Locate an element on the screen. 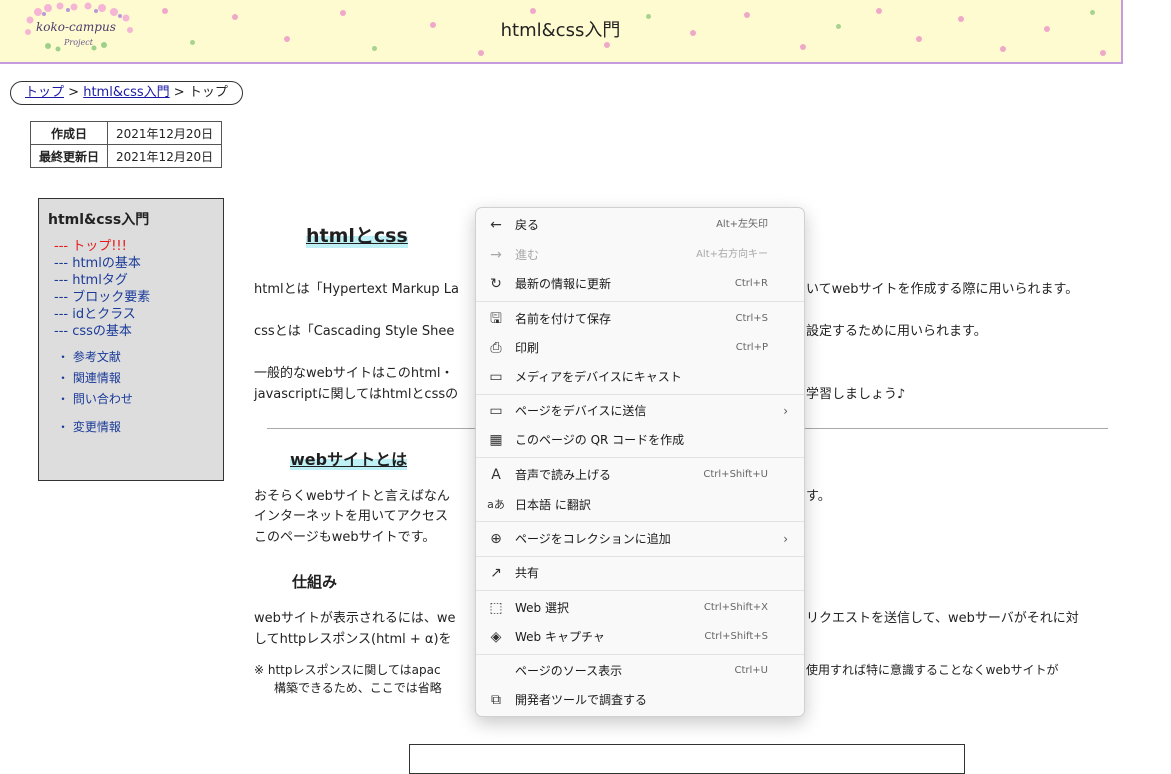 The width and height of the screenshot is (1171, 774). refresh-icon: ↻ is located at coordinates (496, 284).